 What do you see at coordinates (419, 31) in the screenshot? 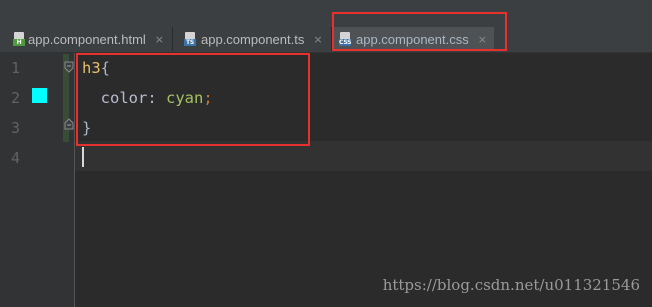
I see `annotation-box-tab` at bounding box center [419, 31].